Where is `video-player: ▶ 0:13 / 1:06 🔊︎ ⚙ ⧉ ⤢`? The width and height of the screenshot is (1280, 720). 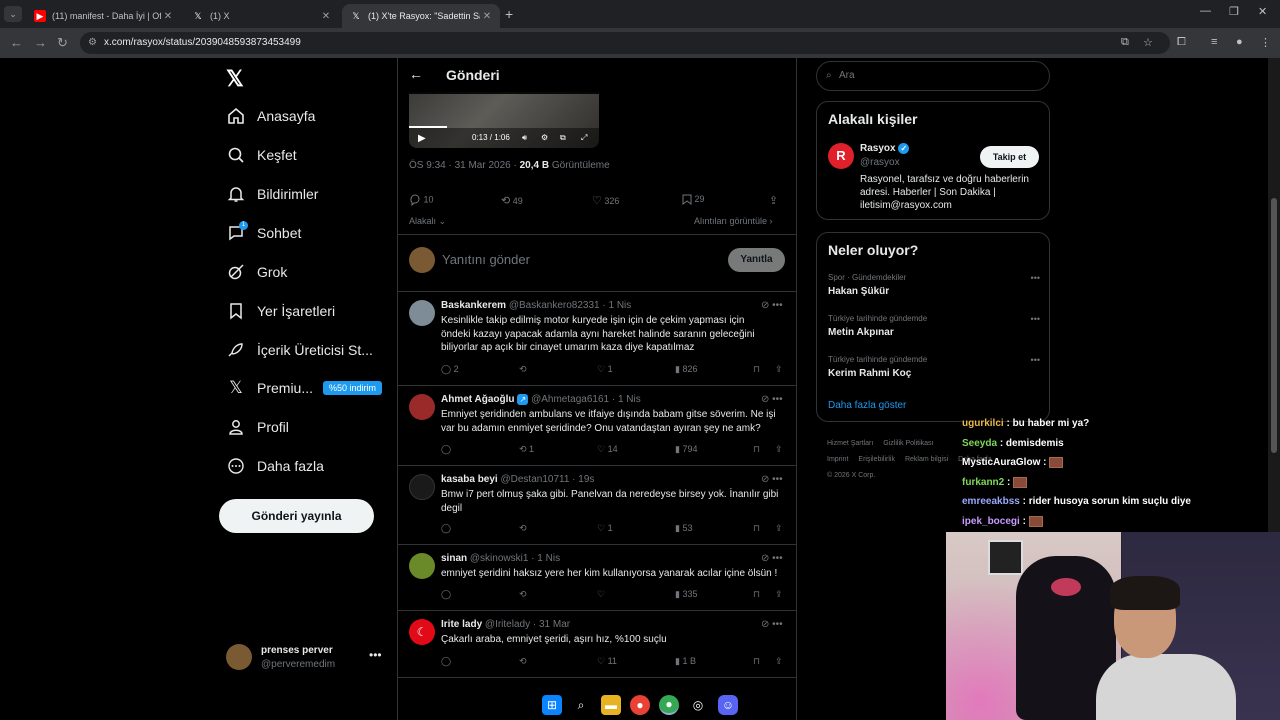
video-player: ▶ 0:13 / 1:06 🔊︎ ⚙ ⧉ ⤢ is located at coordinates (504, 120).